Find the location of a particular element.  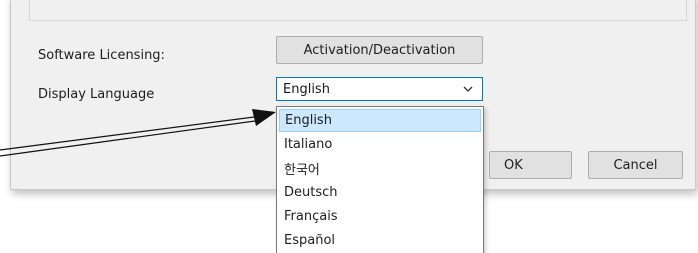

option-label: English is located at coordinates (308, 120).